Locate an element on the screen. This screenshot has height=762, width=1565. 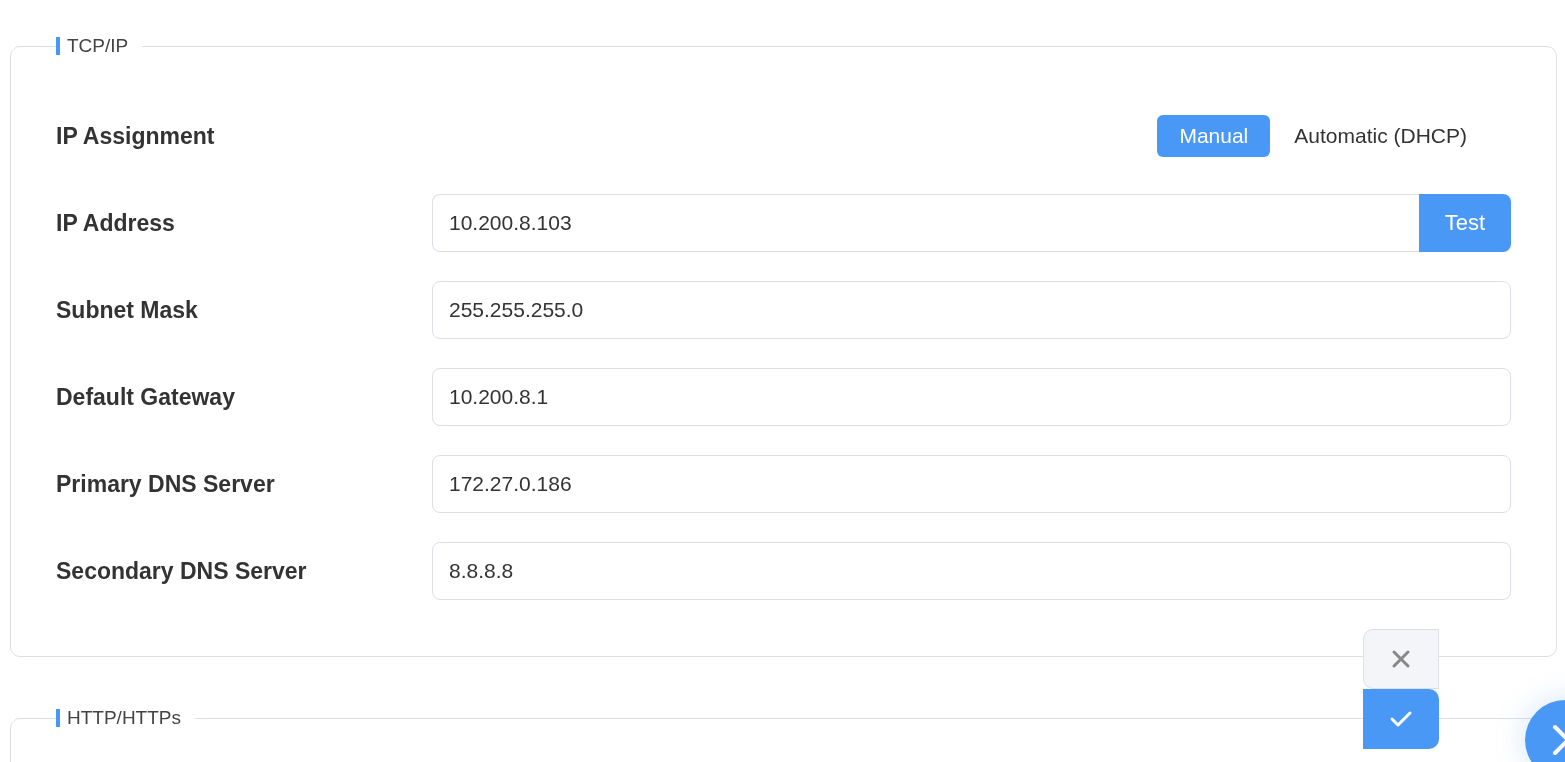
section-title: HTTP/HTTPs is located at coordinates (124, 718).